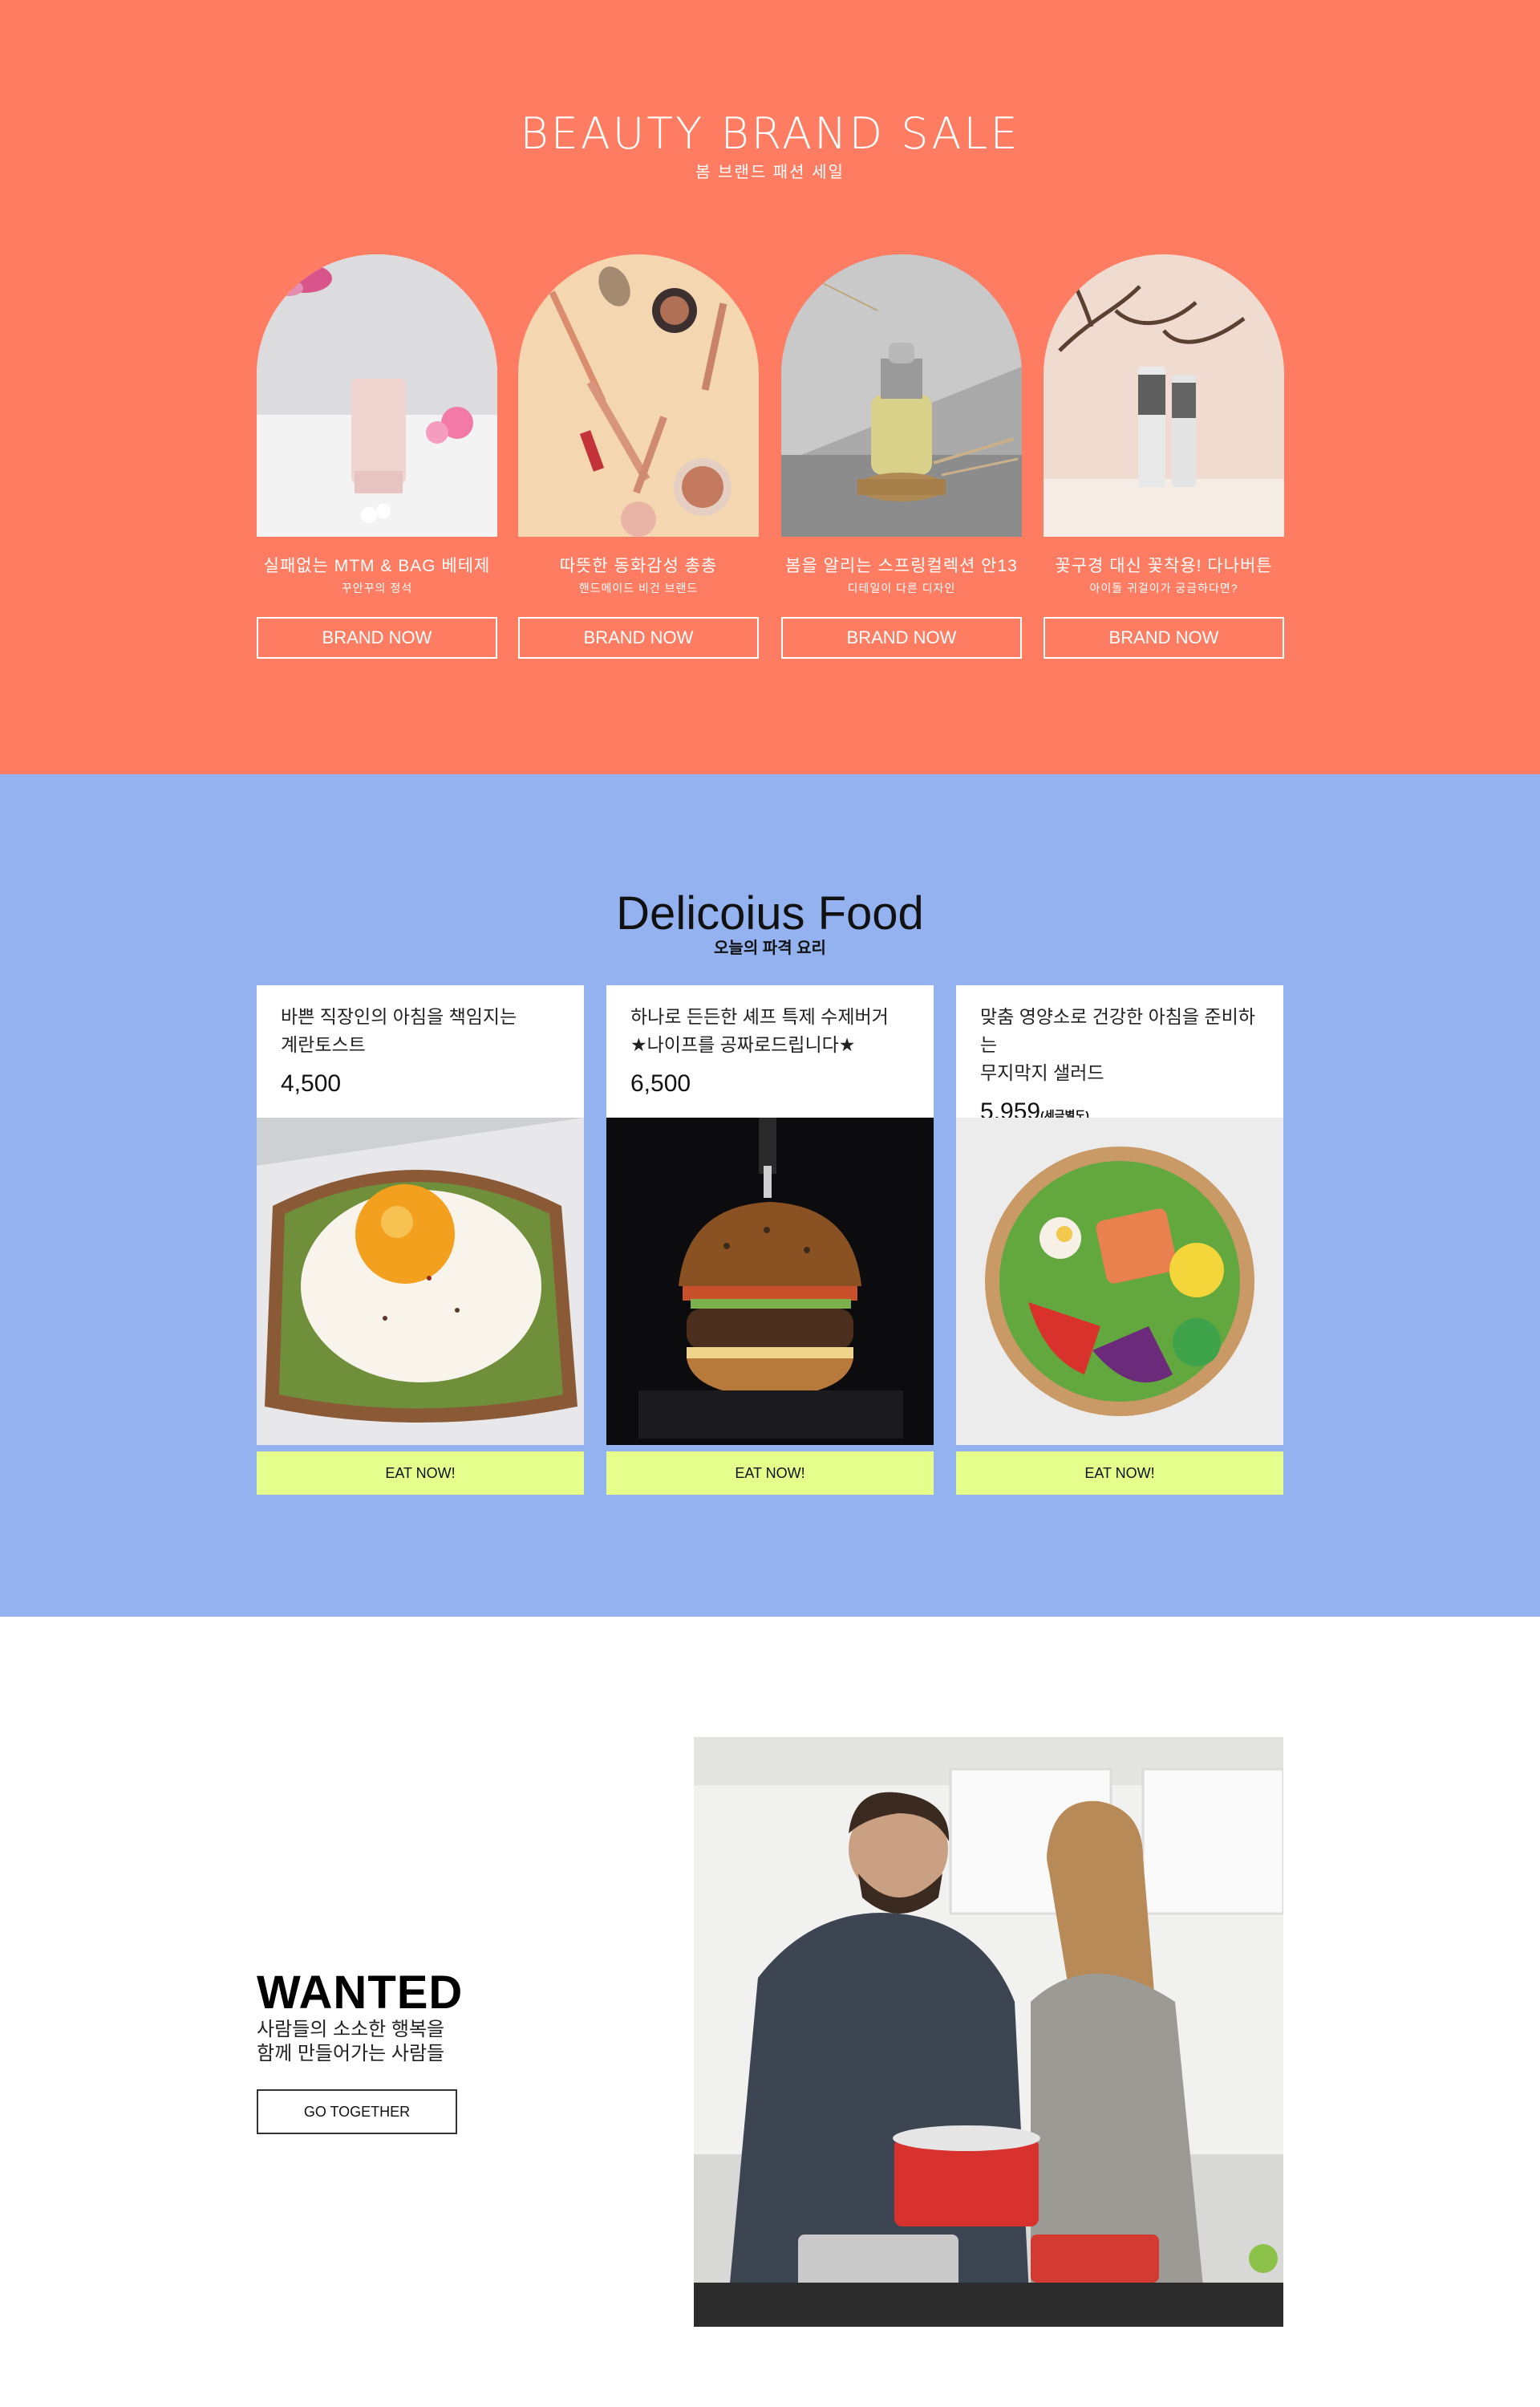 The width and height of the screenshot is (1540, 2407). Describe the element at coordinates (770, 913) in the screenshot. I see `food-section-title: Delicoius Food` at that location.